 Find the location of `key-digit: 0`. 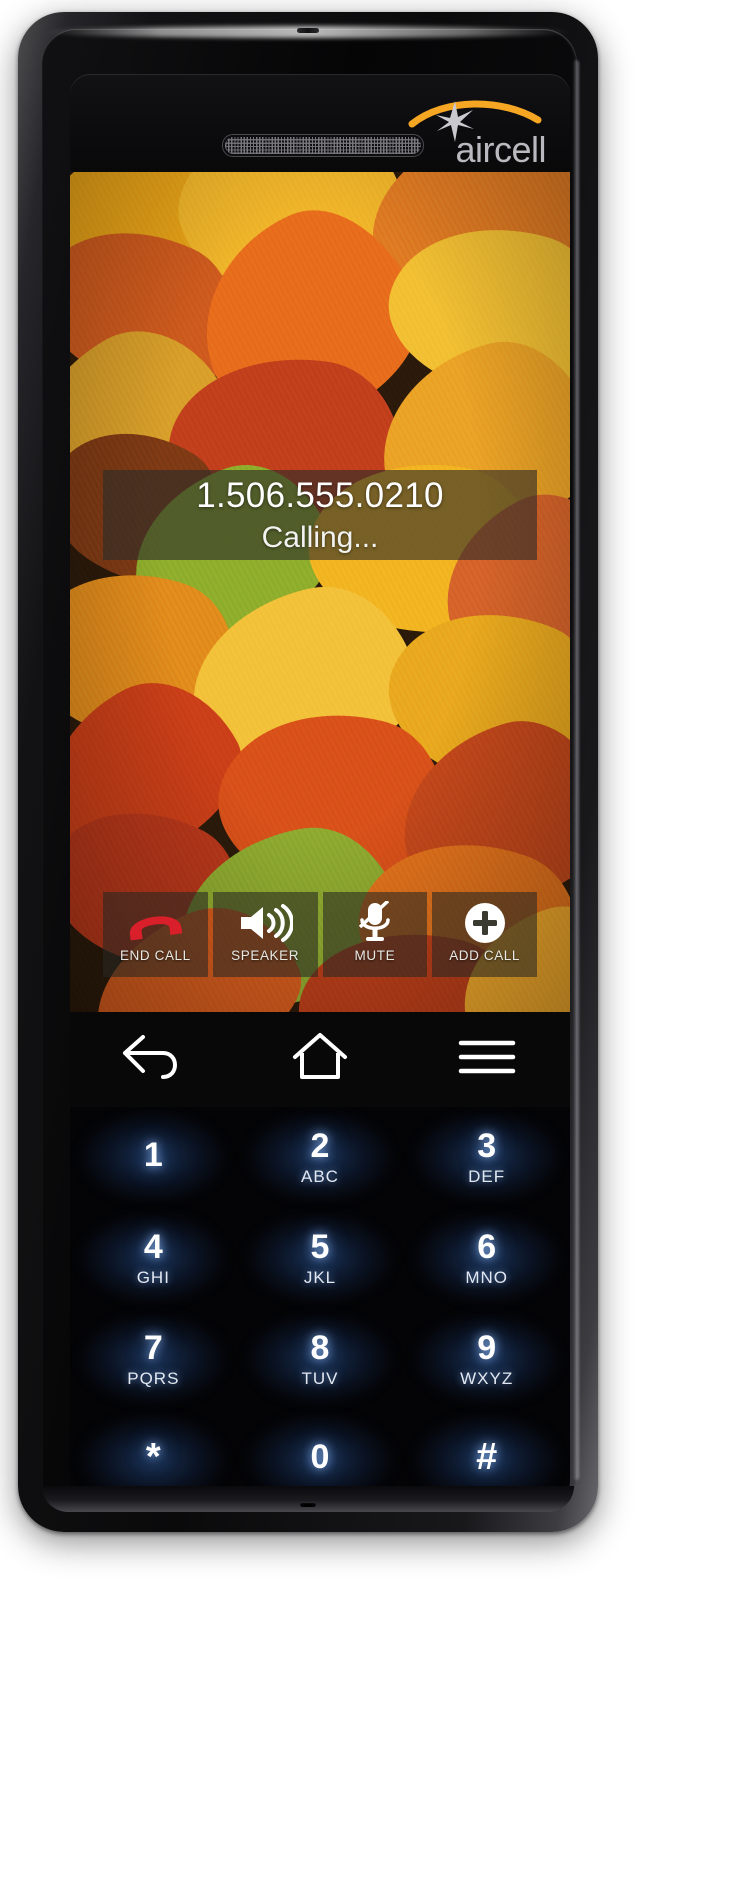

key-digit: 0 is located at coordinates (320, 1457).